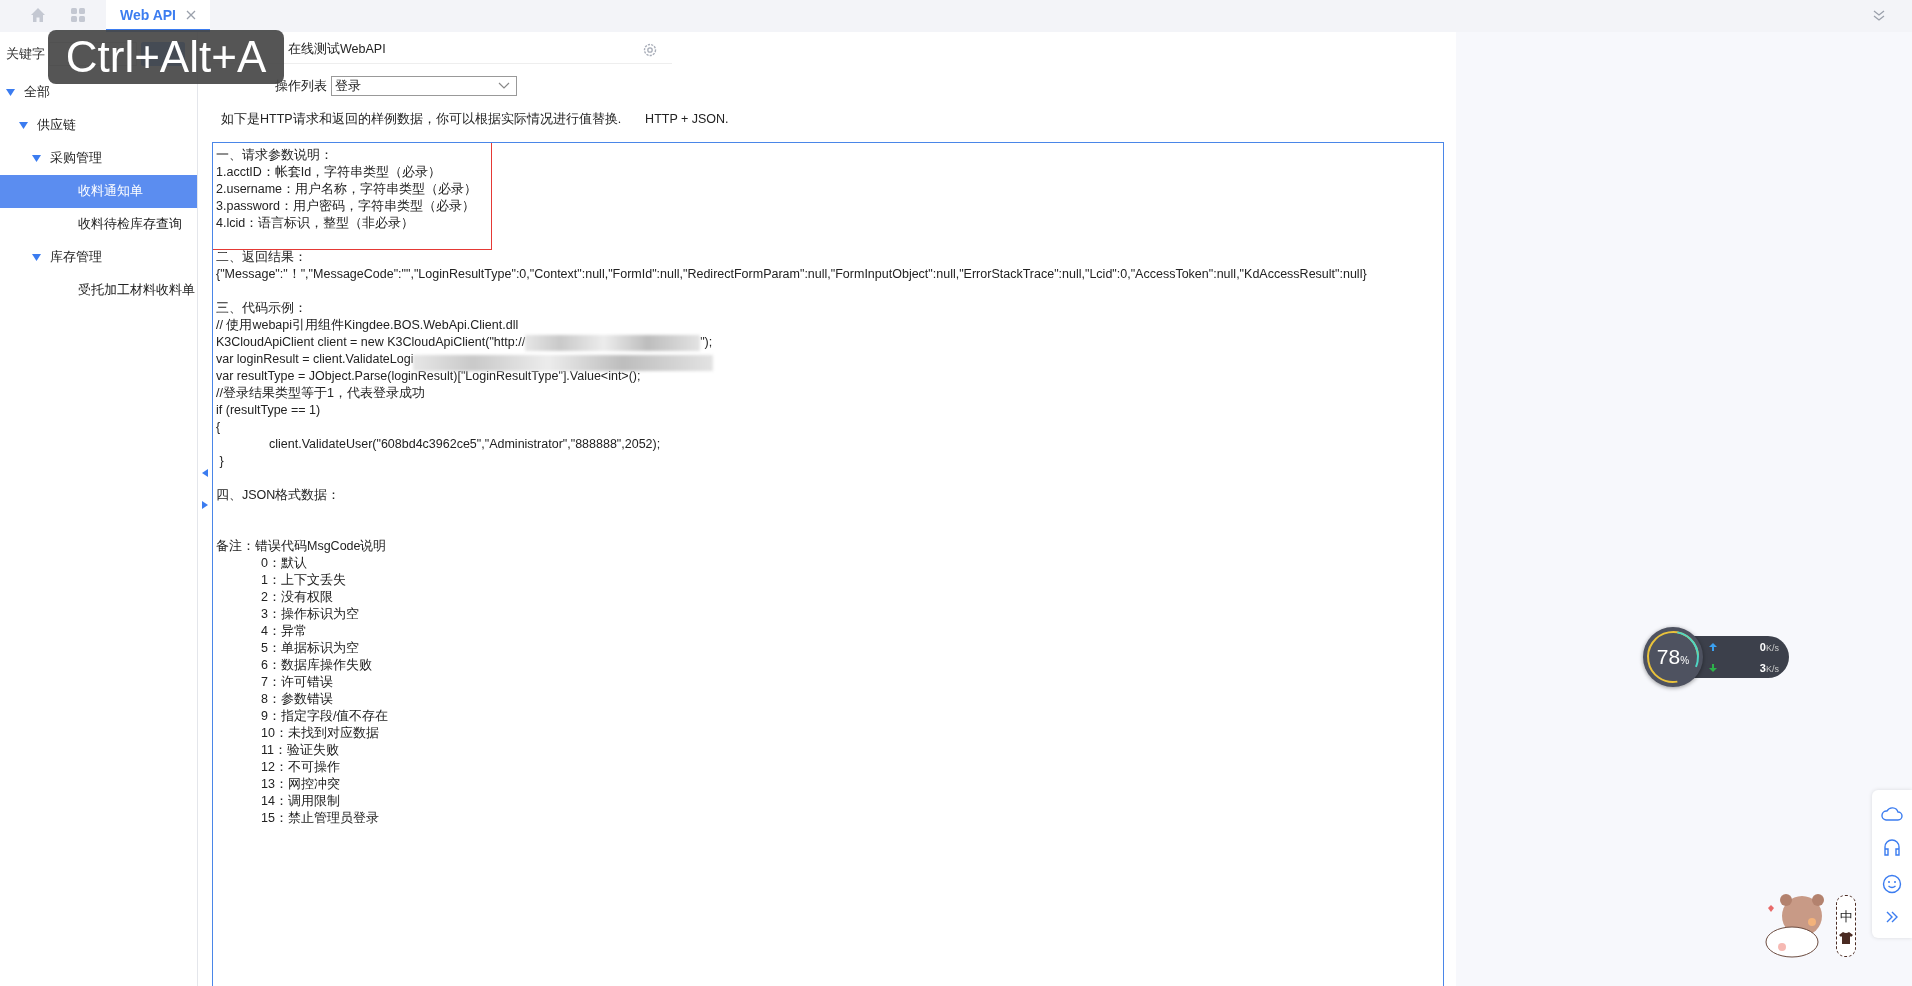 The width and height of the screenshot is (1912, 986). I want to click on ime-indicator: 中, so click(1846, 926).